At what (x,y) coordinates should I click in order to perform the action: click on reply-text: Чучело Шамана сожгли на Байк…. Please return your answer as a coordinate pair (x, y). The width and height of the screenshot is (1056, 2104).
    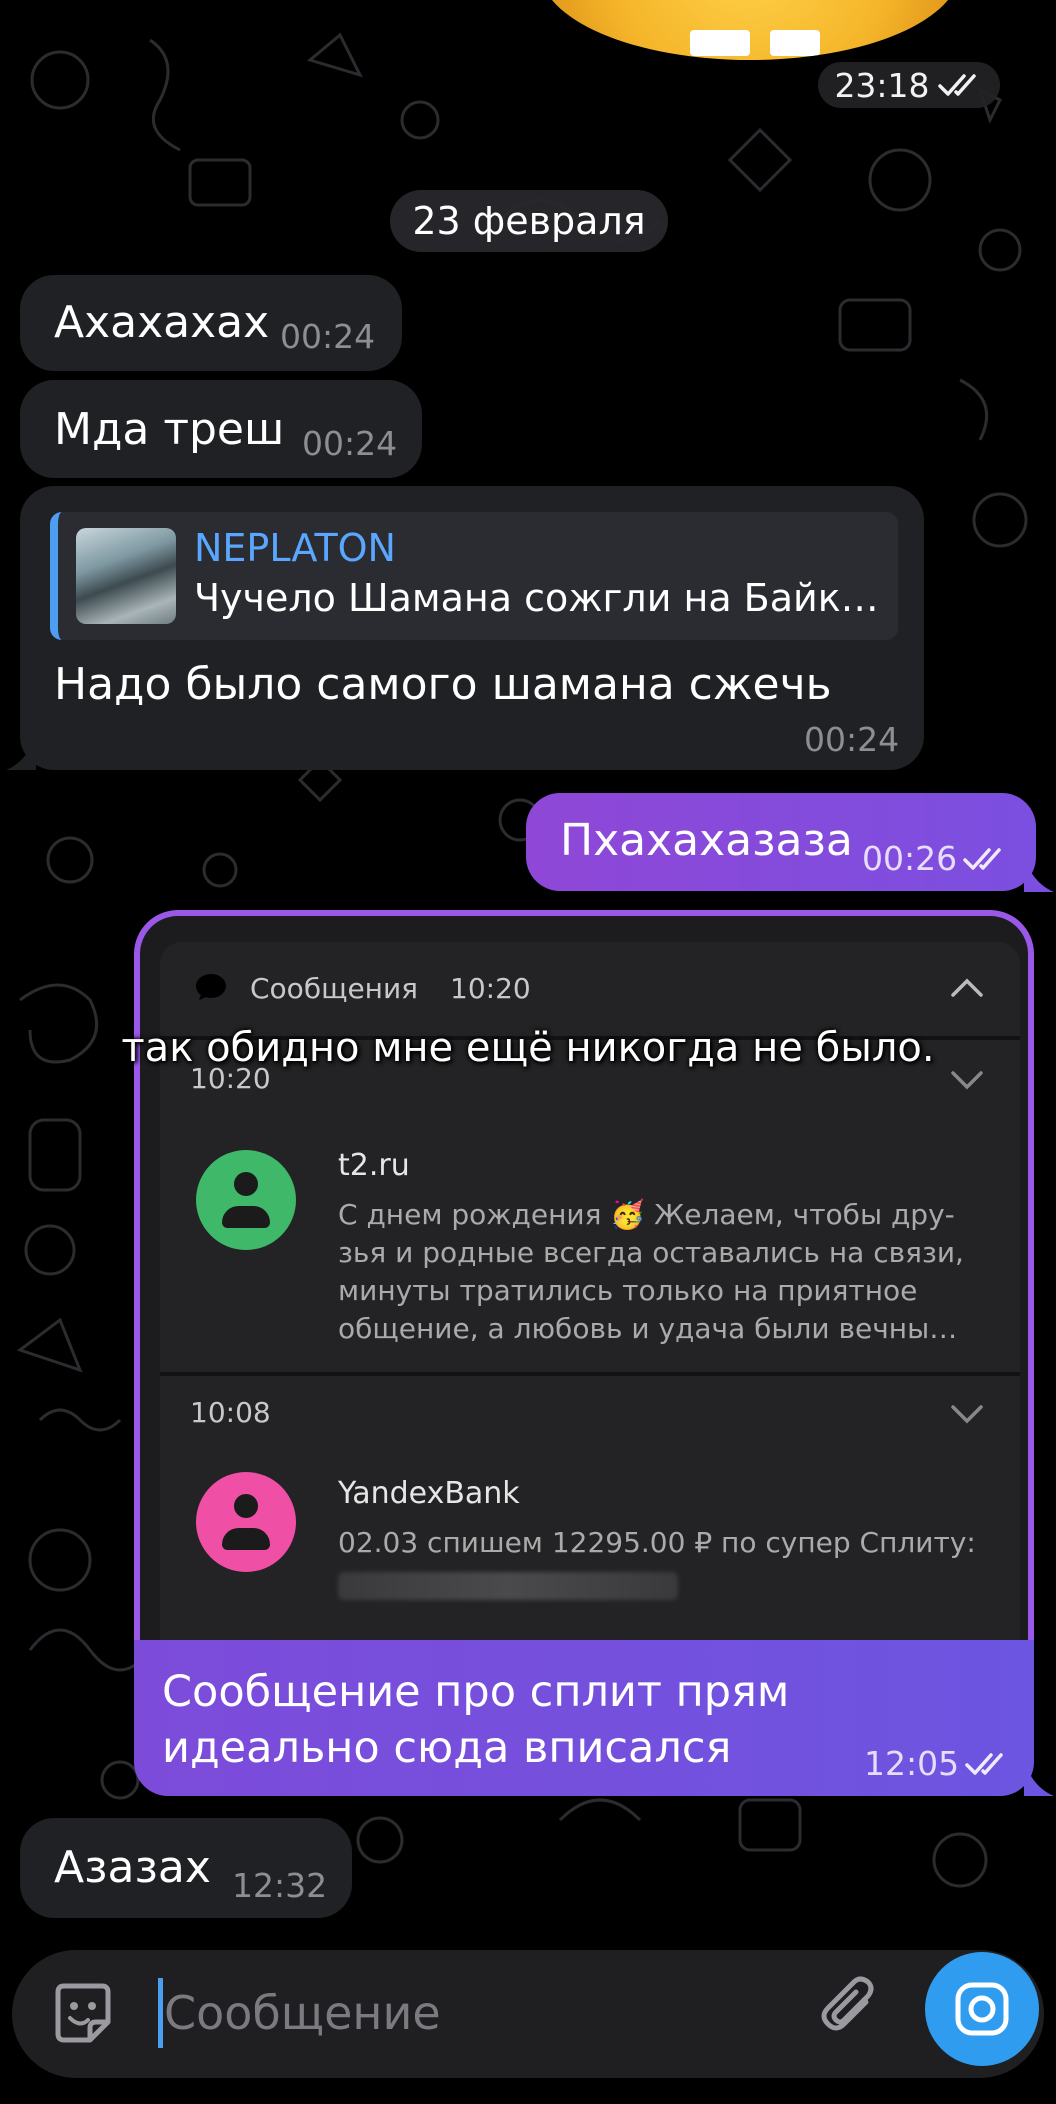
    Looking at the image, I should click on (536, 598).